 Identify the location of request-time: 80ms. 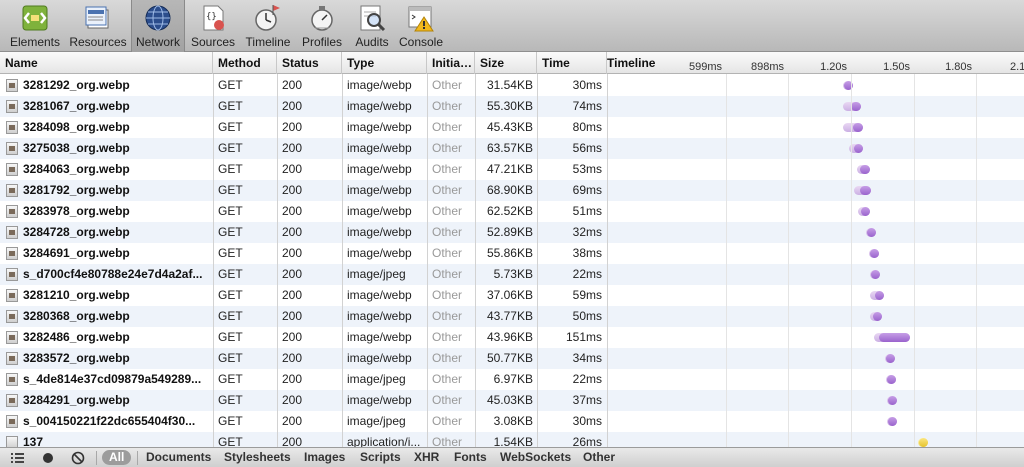
(587, 127).